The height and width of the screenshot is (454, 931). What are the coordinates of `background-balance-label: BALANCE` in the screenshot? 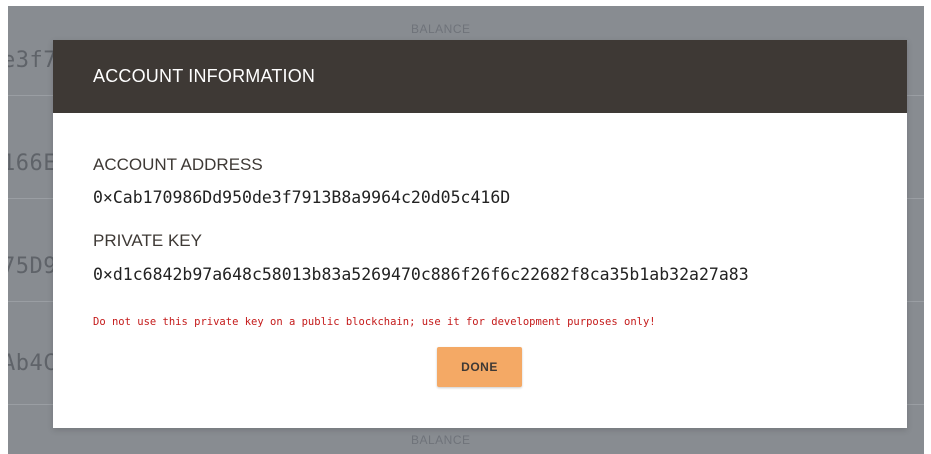 It's located at (441, 440).